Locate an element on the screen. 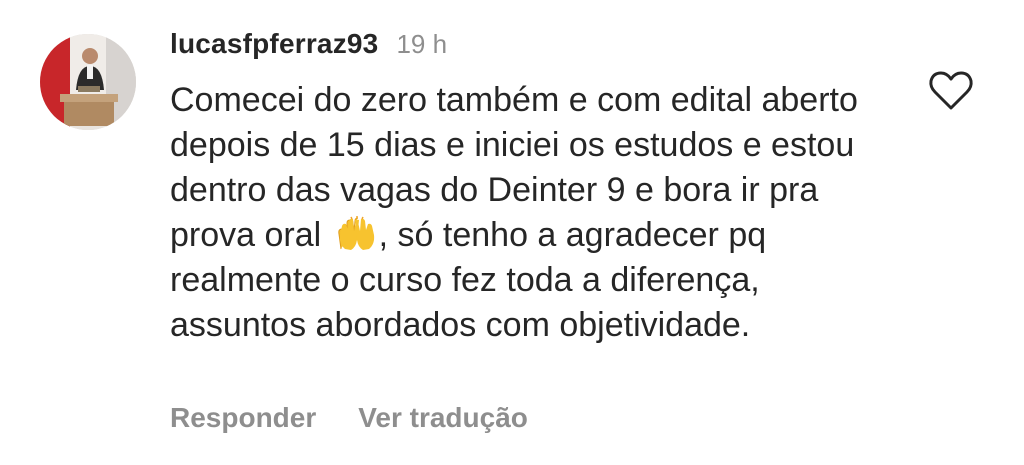  comment-actions: Responder Ver tradução is located at coordinates (349, 418).